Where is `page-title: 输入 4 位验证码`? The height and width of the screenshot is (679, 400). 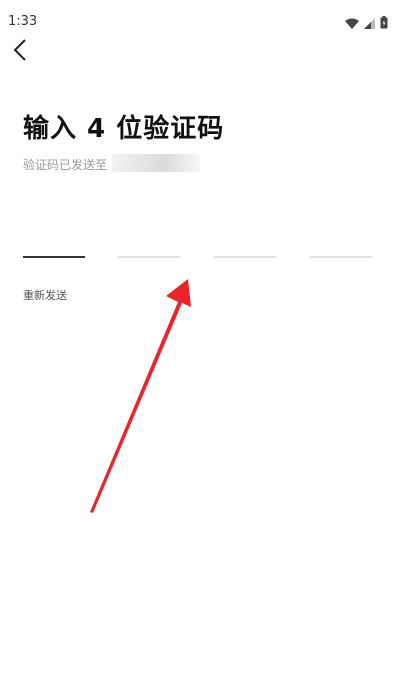 page-title: 输入 4 位验证码 is located at coordinates (124, 129).